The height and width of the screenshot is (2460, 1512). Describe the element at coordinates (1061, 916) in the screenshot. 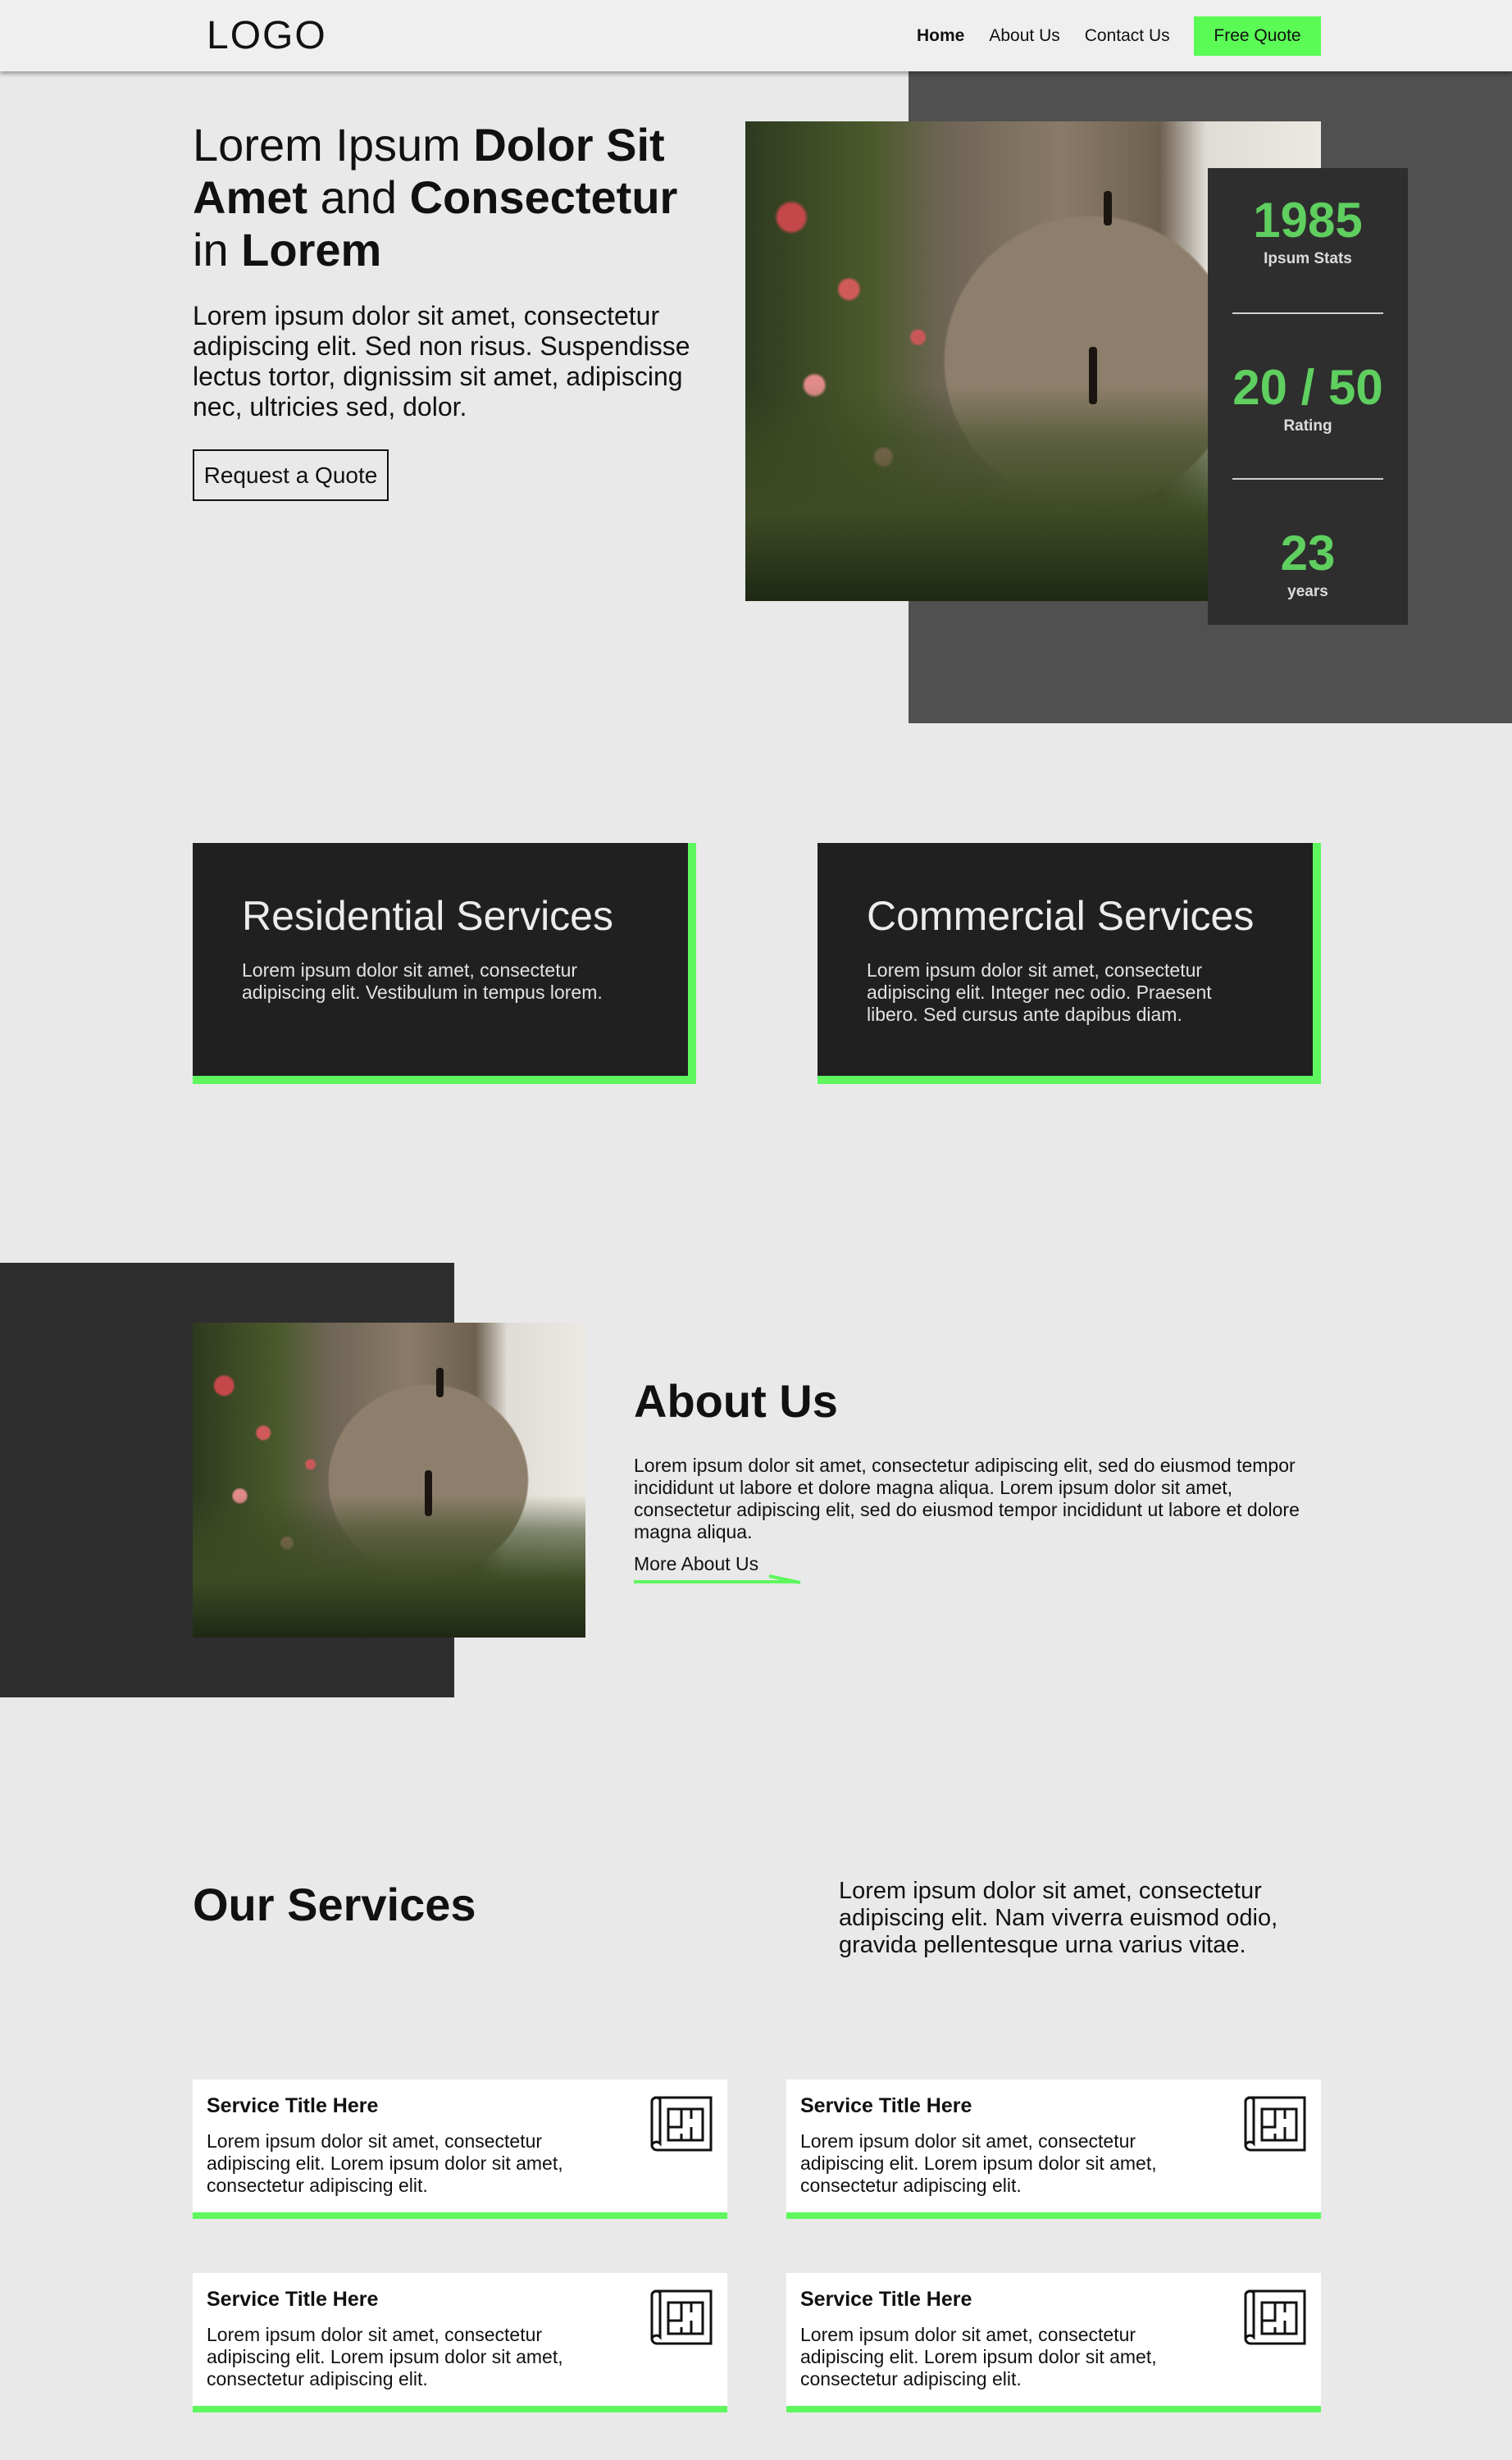

I see `card-title: Commercial Services` at that location.